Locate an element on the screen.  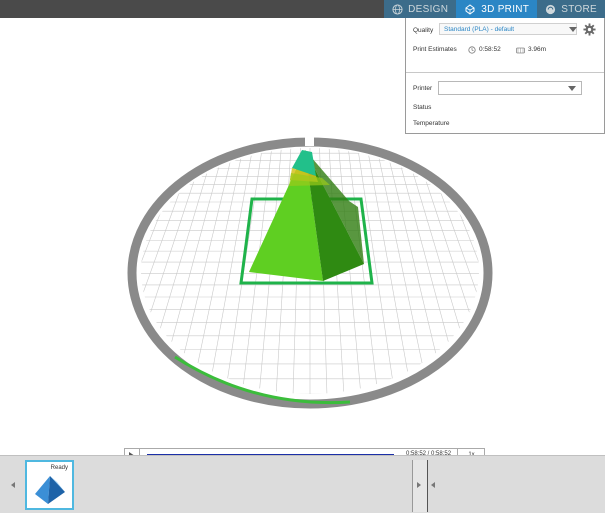
quality-select: Standard (PLA) - default is located at coordinates (508, 29).